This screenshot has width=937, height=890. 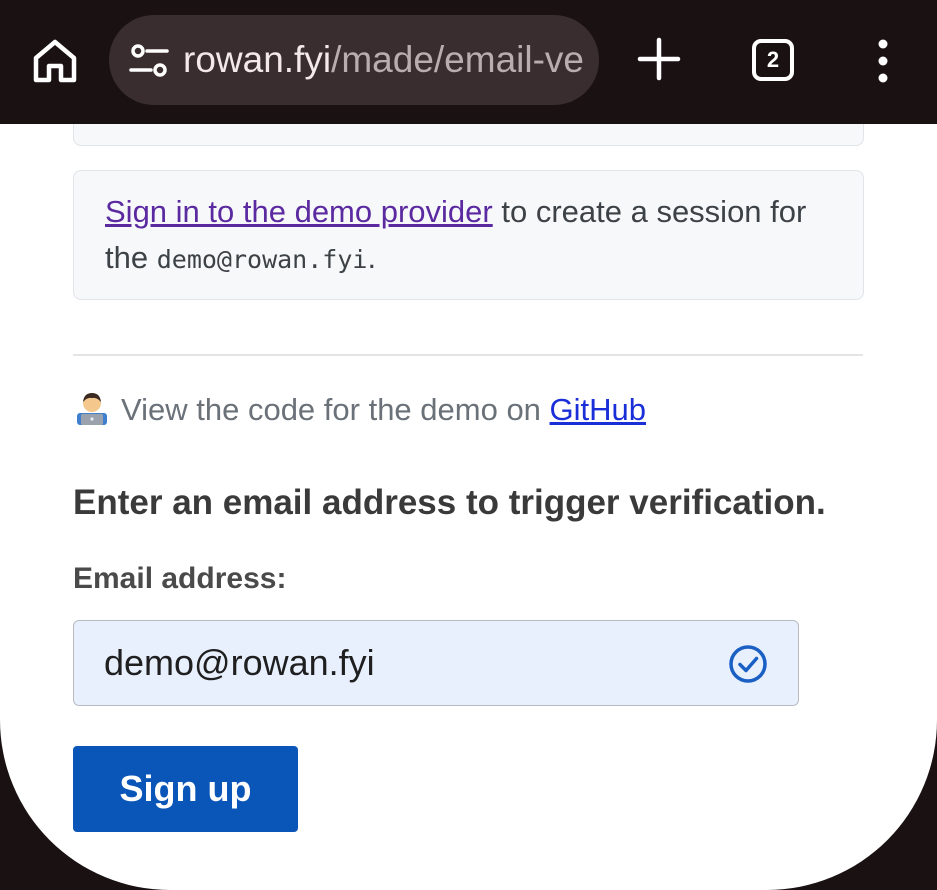 What do you see at coordinates (185, 789) in the screenshot?
I see `sign-up-button: Sign up` at bounding box center [185, 789].